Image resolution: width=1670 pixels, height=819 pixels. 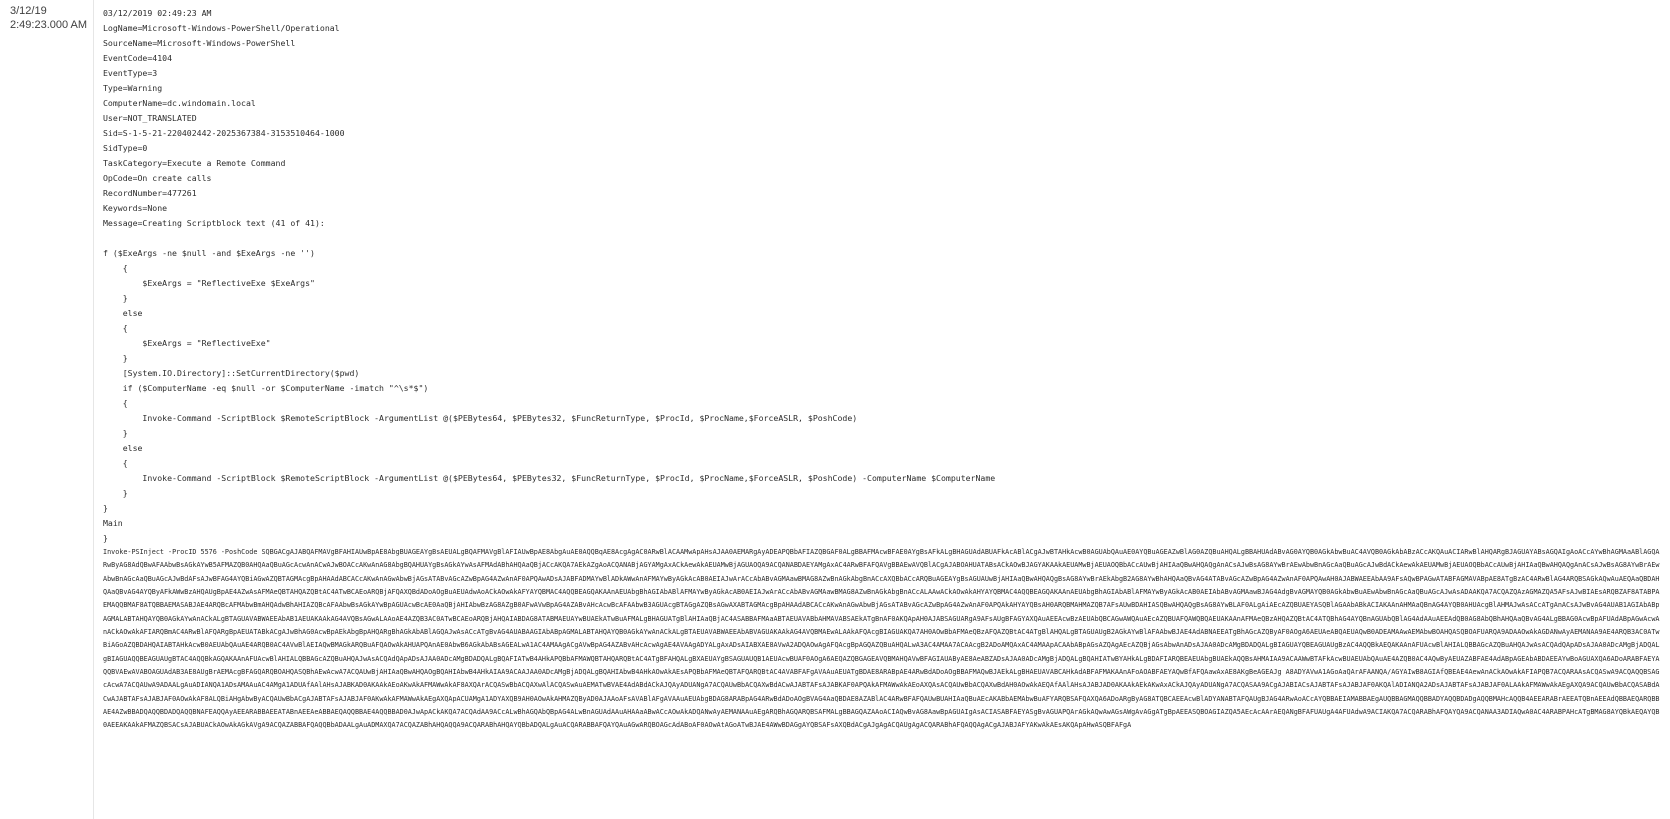 What do you see at coordinates (28, 11) in the screenshot?
I see `event-date: 3/12/19` at bounding box center [28, 11].